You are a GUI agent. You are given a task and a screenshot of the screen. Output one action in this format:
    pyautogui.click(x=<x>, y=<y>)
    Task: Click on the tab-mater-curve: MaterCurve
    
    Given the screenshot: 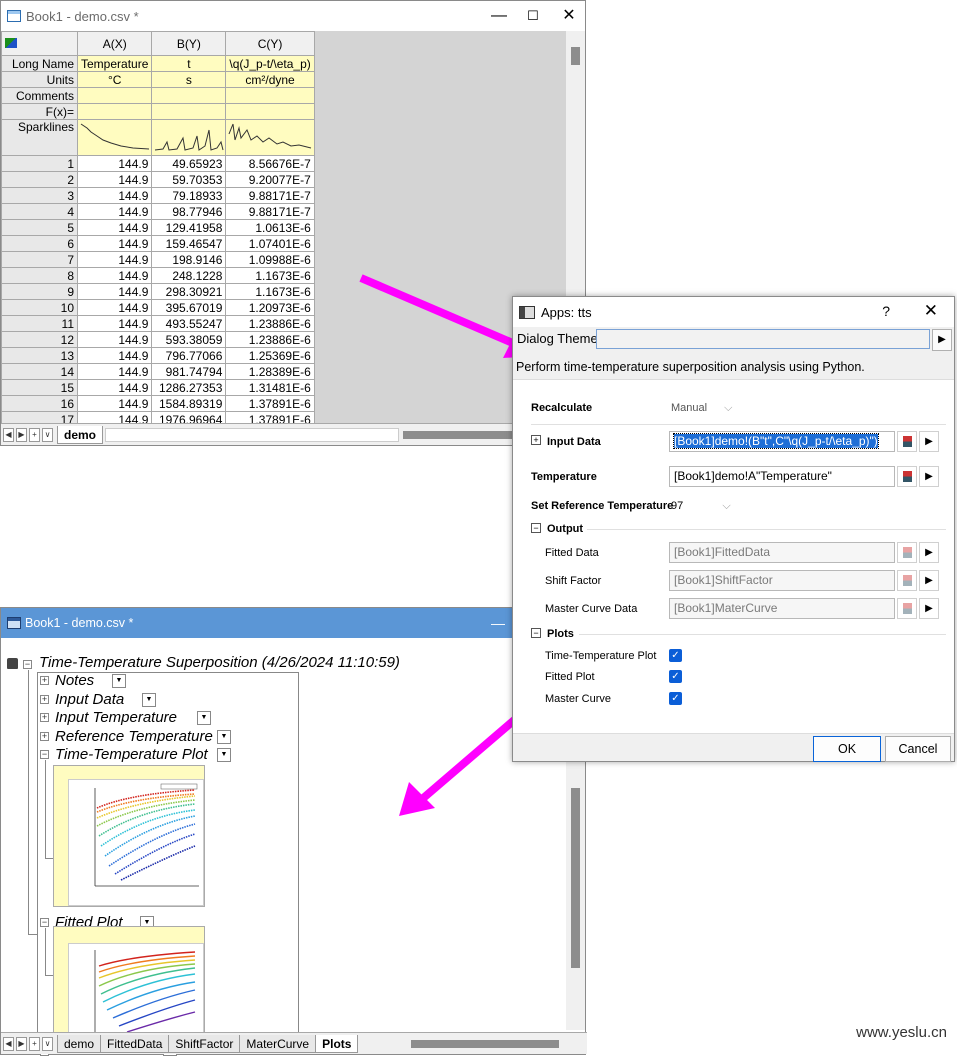 What is the action you would take?
    pyautogui.click(x=278, y=1043)
    